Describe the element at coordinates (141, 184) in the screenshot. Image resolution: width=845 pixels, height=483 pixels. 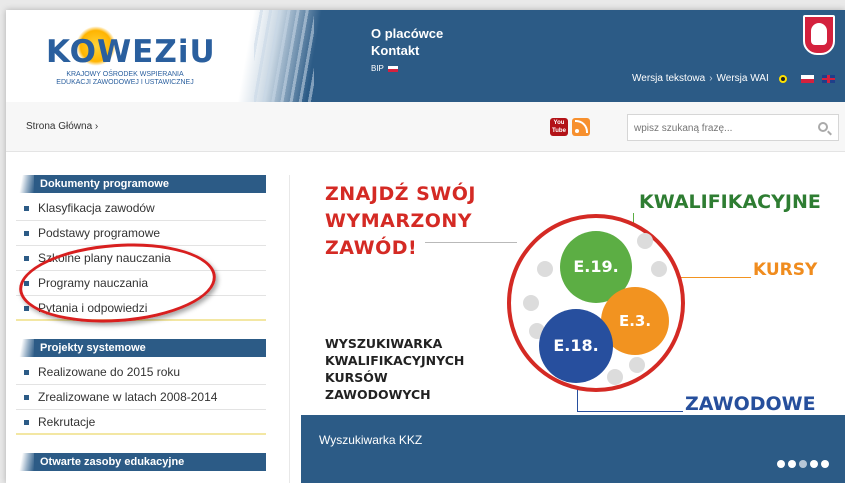
I see `section-dokumenty-programowe: Dokumenty programowe` at that location.